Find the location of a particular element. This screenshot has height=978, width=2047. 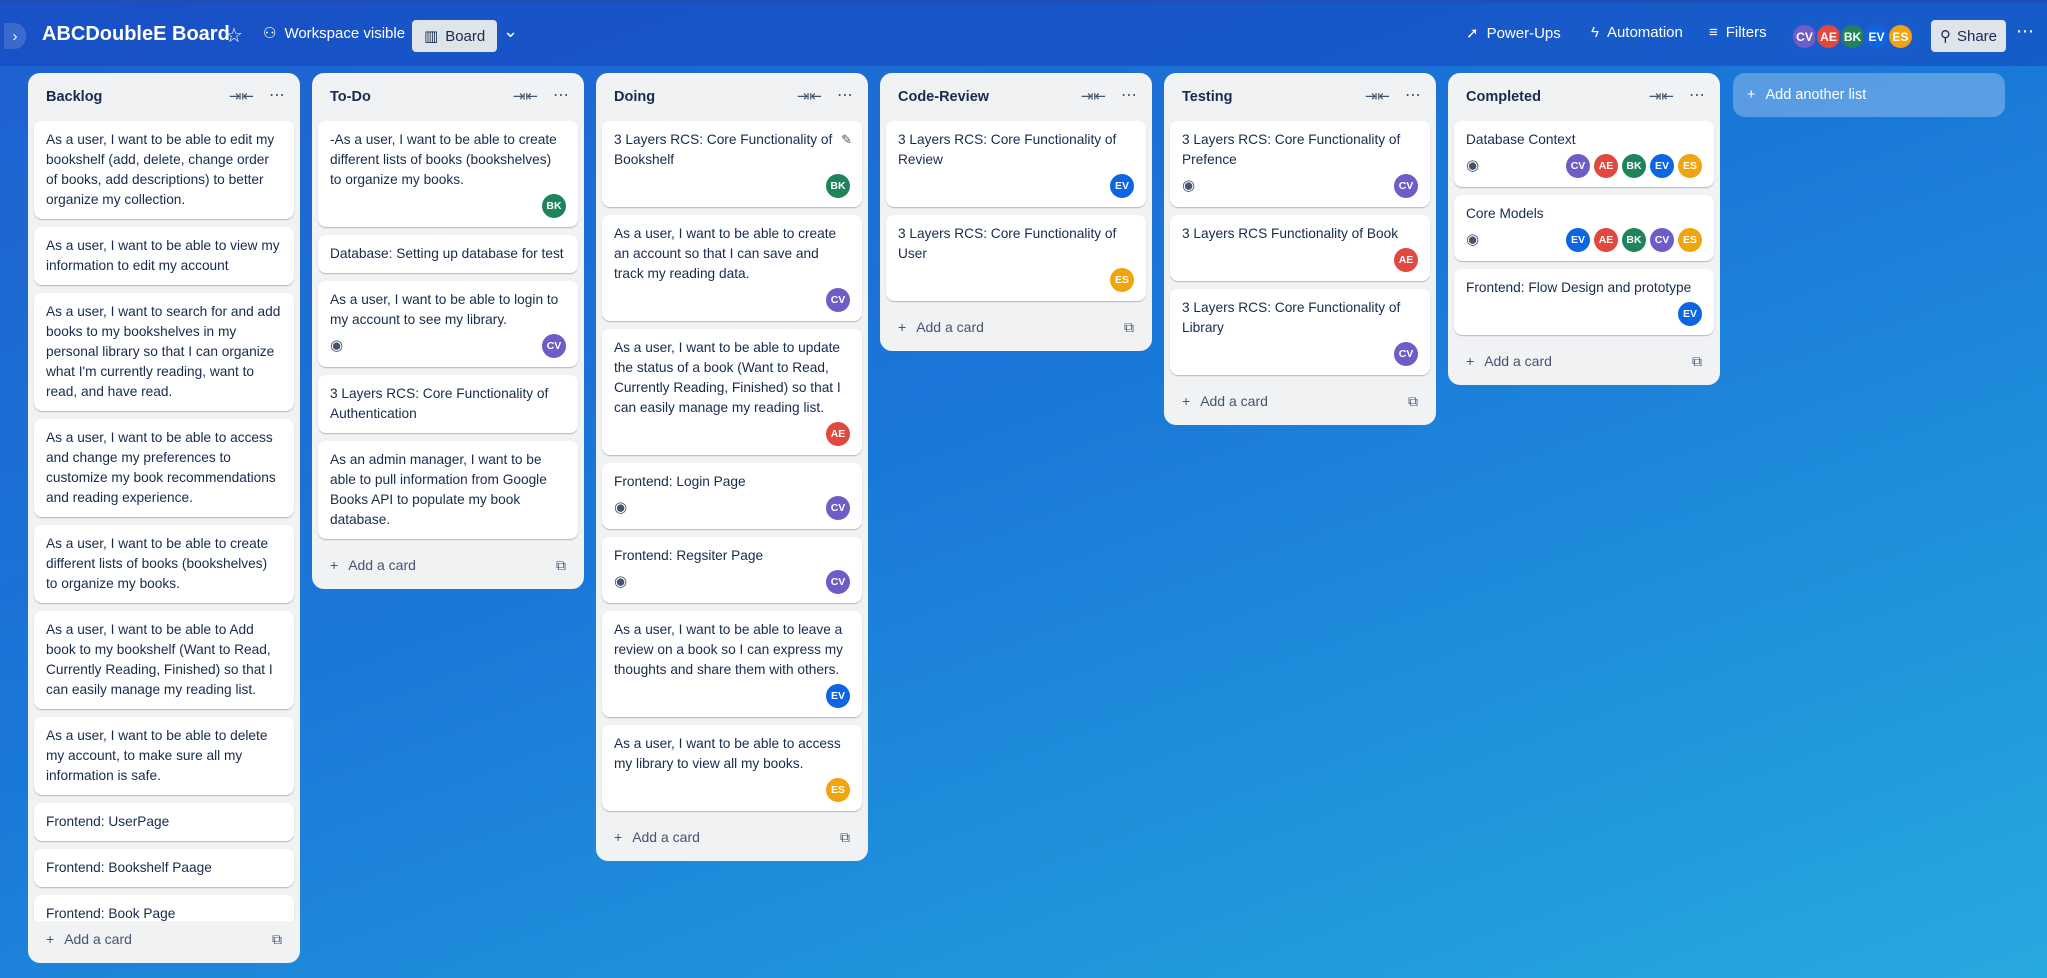

list-title: Backlog is located at coordinates (74, 97).